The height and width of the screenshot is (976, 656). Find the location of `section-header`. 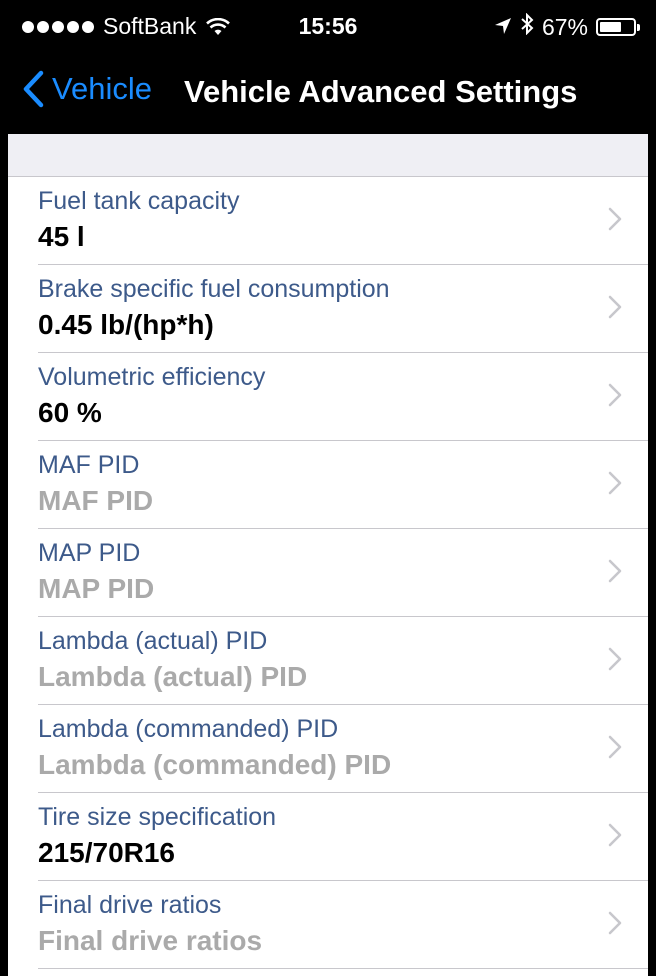

section-header is located at coordinates (328, 155).